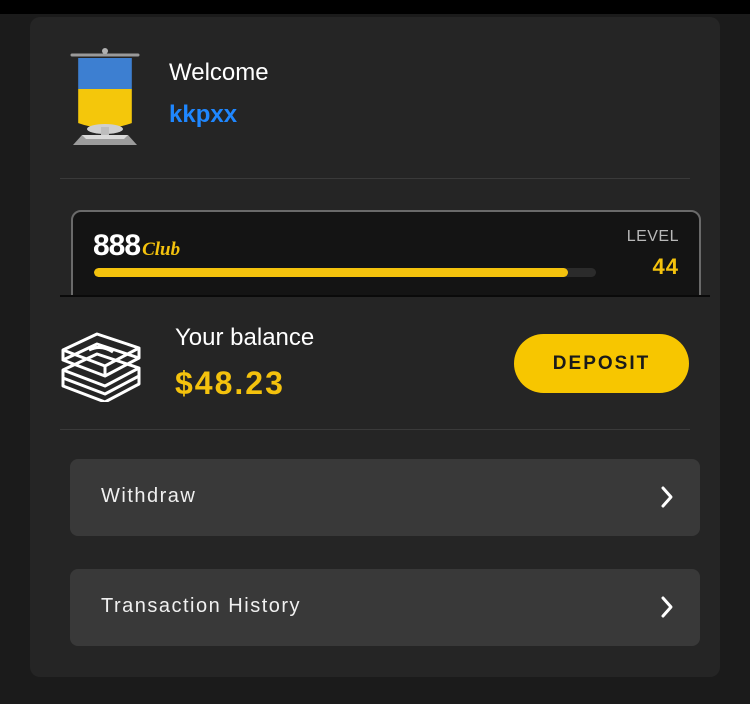  Describe the element at coordinates (105, 96) in the screenshot. I see `ukraine-flag-banner-icon` at that location.